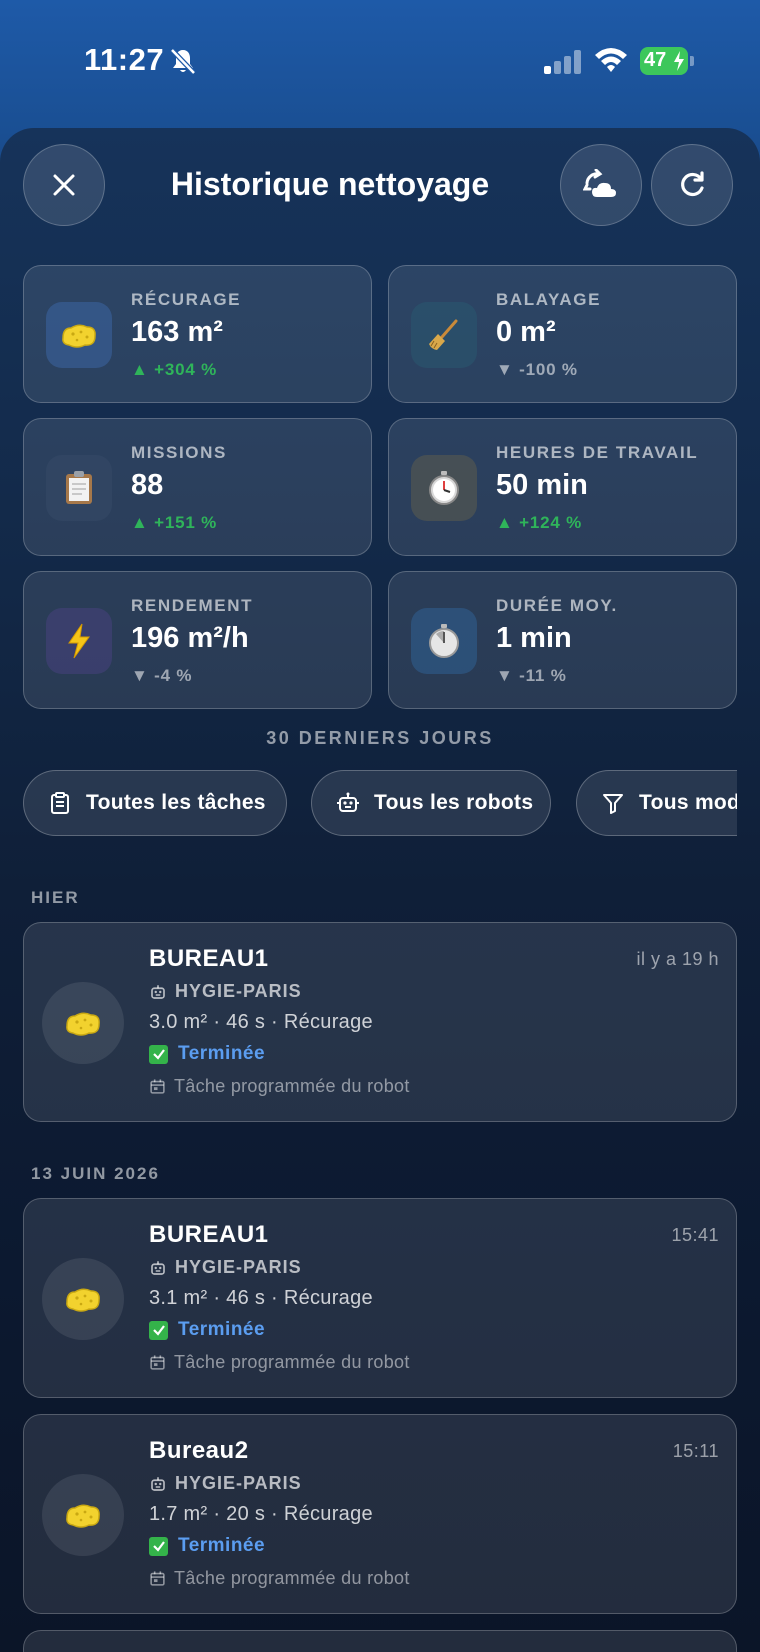  I want to click on chip-label: Toutes les tâches, so click(176, 802).